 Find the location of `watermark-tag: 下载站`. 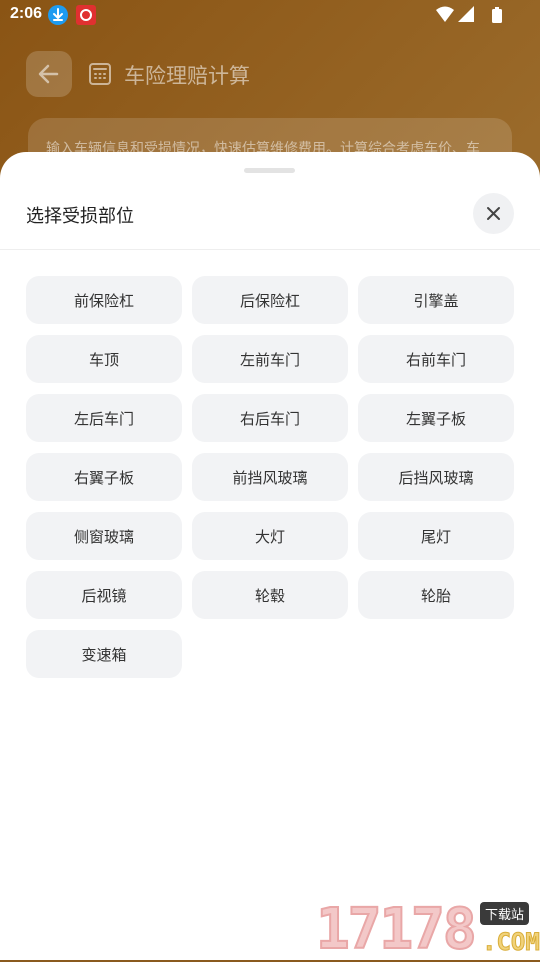

watermark-tag: 下载站 is located at coordinates (505, 913).